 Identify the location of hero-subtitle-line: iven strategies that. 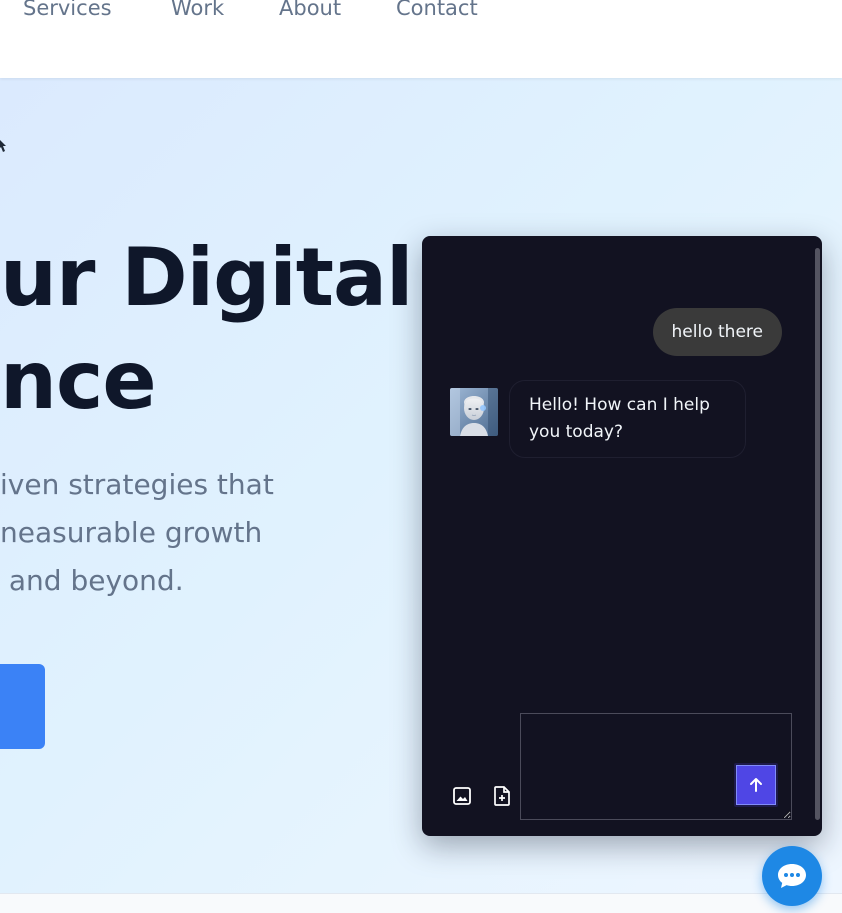
(137, 484).